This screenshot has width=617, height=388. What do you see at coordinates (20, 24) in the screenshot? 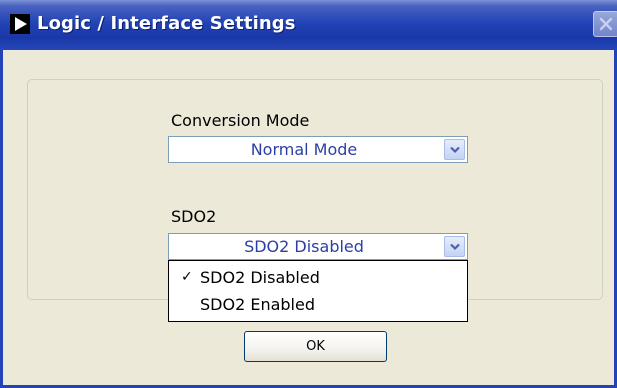
I see `play-triangle-icon` at bounding box center [20, 24].